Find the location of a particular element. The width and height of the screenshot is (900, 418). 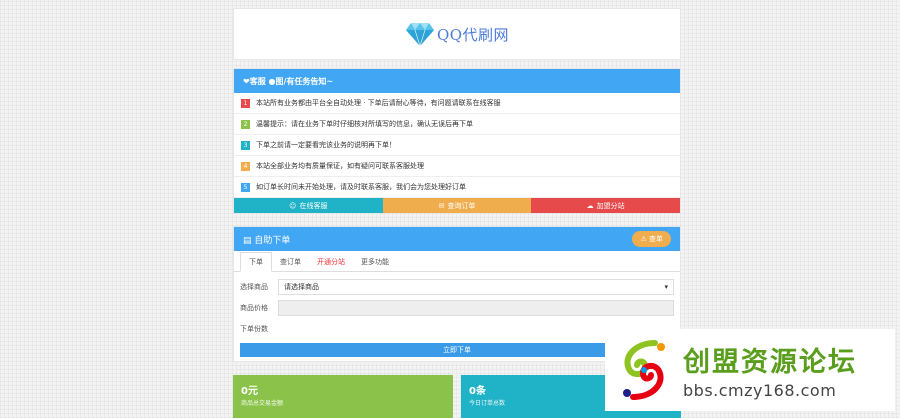

cloud-icon: ☁ is located at coordinates (590, 205).